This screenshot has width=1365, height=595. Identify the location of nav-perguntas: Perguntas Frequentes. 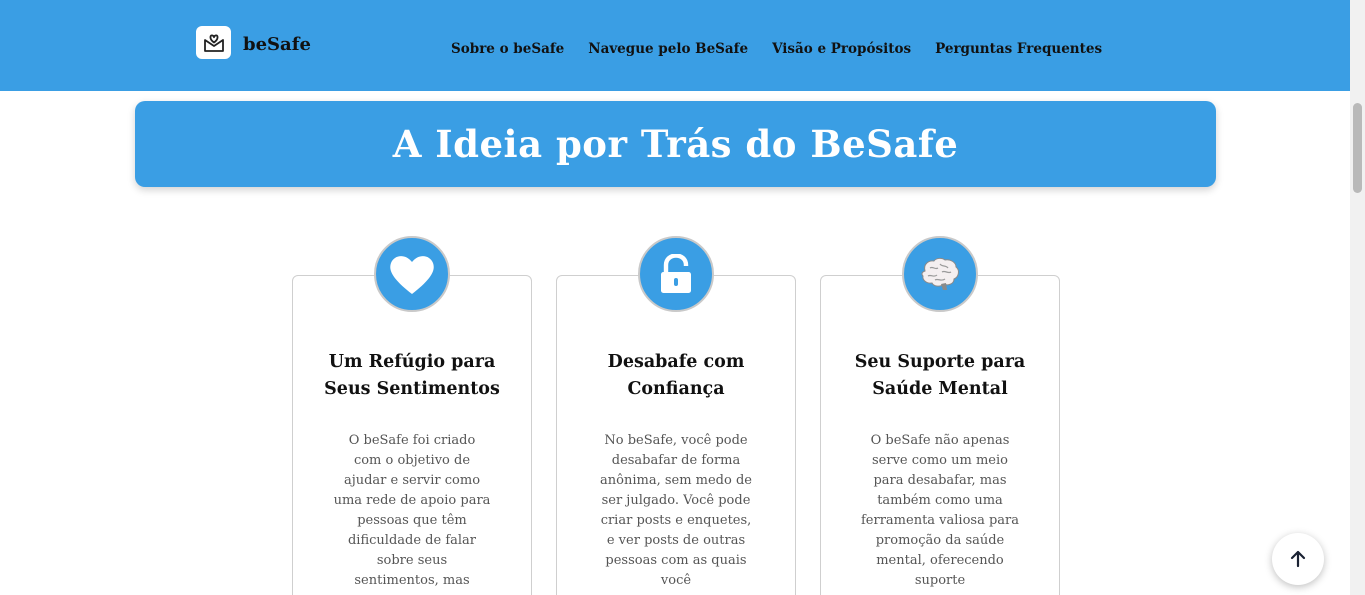
(1018, 49).